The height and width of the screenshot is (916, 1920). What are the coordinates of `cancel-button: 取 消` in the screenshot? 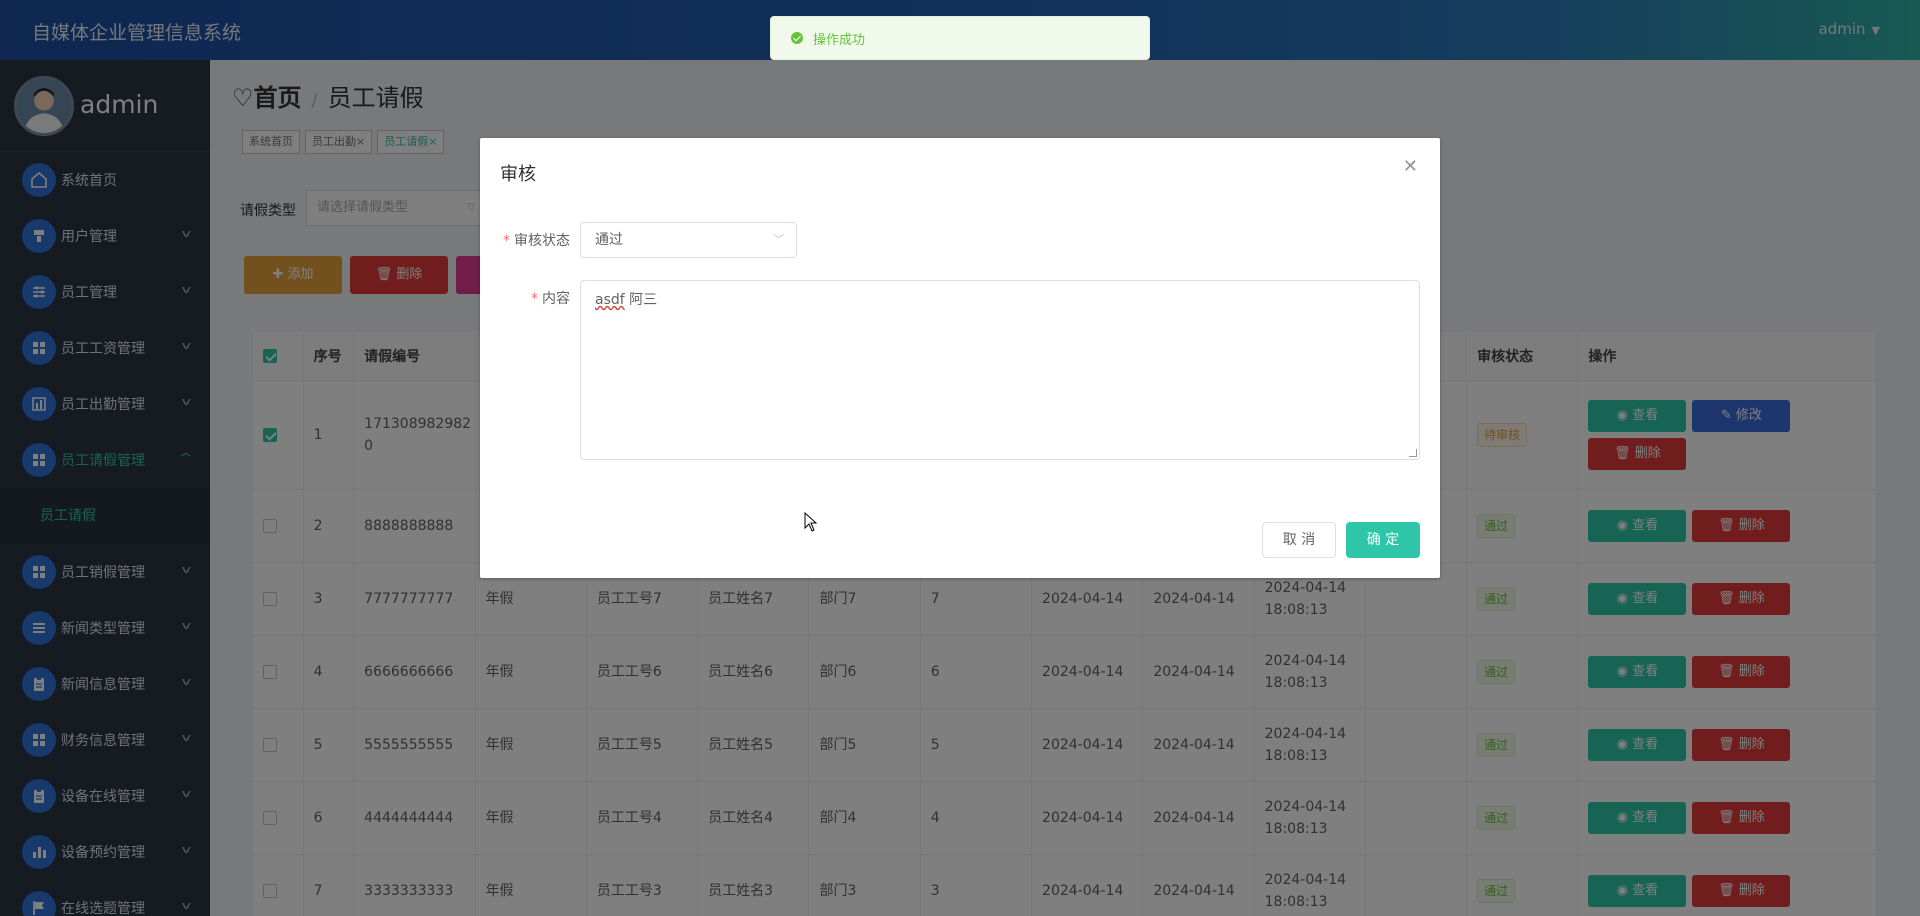 It's located at (1299, 540).